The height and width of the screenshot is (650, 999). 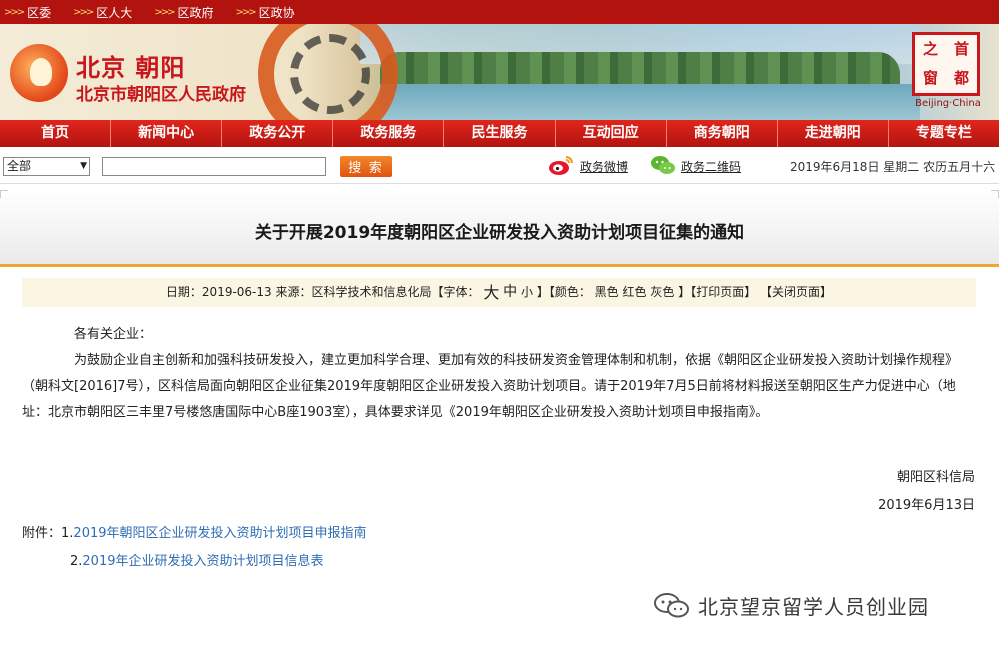 I want to click on seal-char: 窗, so click(x=930, y=78).